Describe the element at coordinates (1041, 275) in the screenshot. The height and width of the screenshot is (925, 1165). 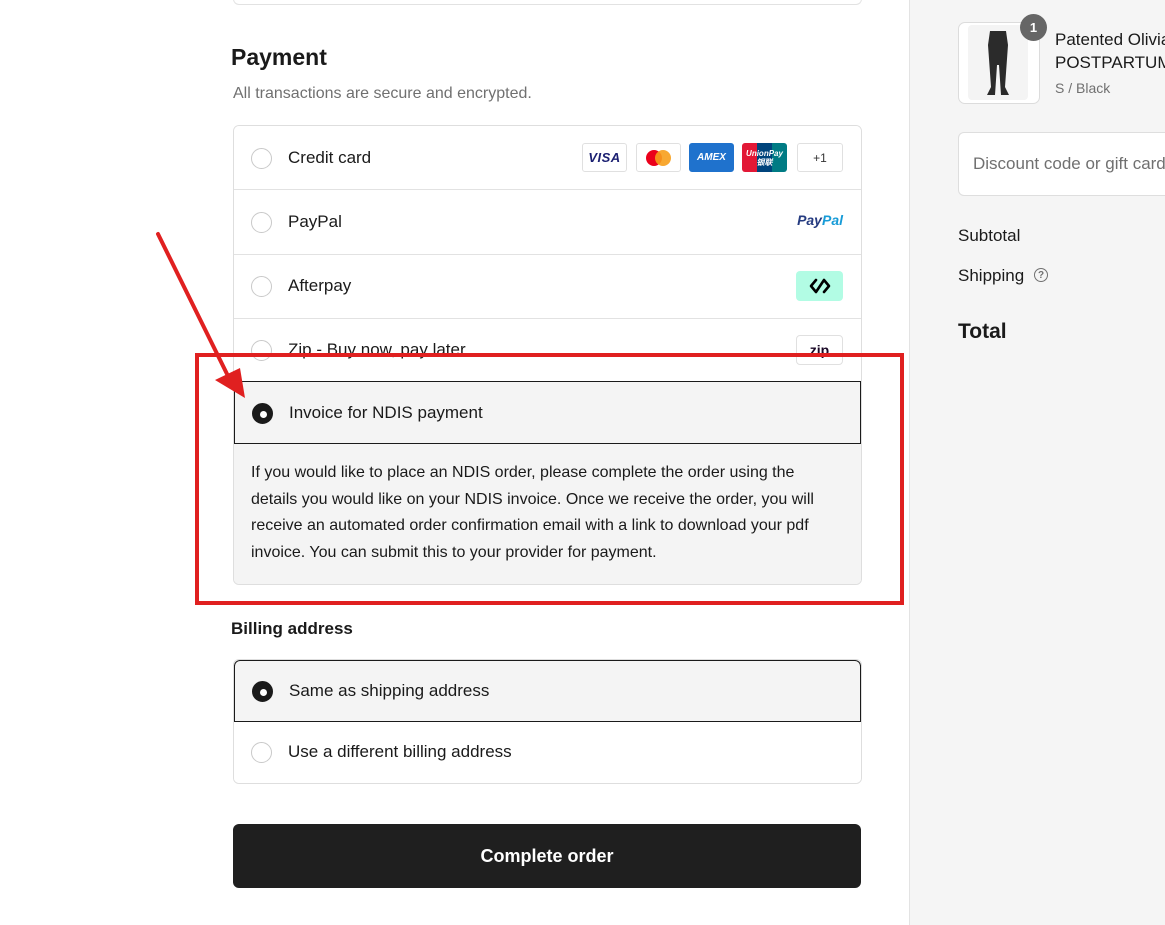
I see `help-icon: ?` at that location.